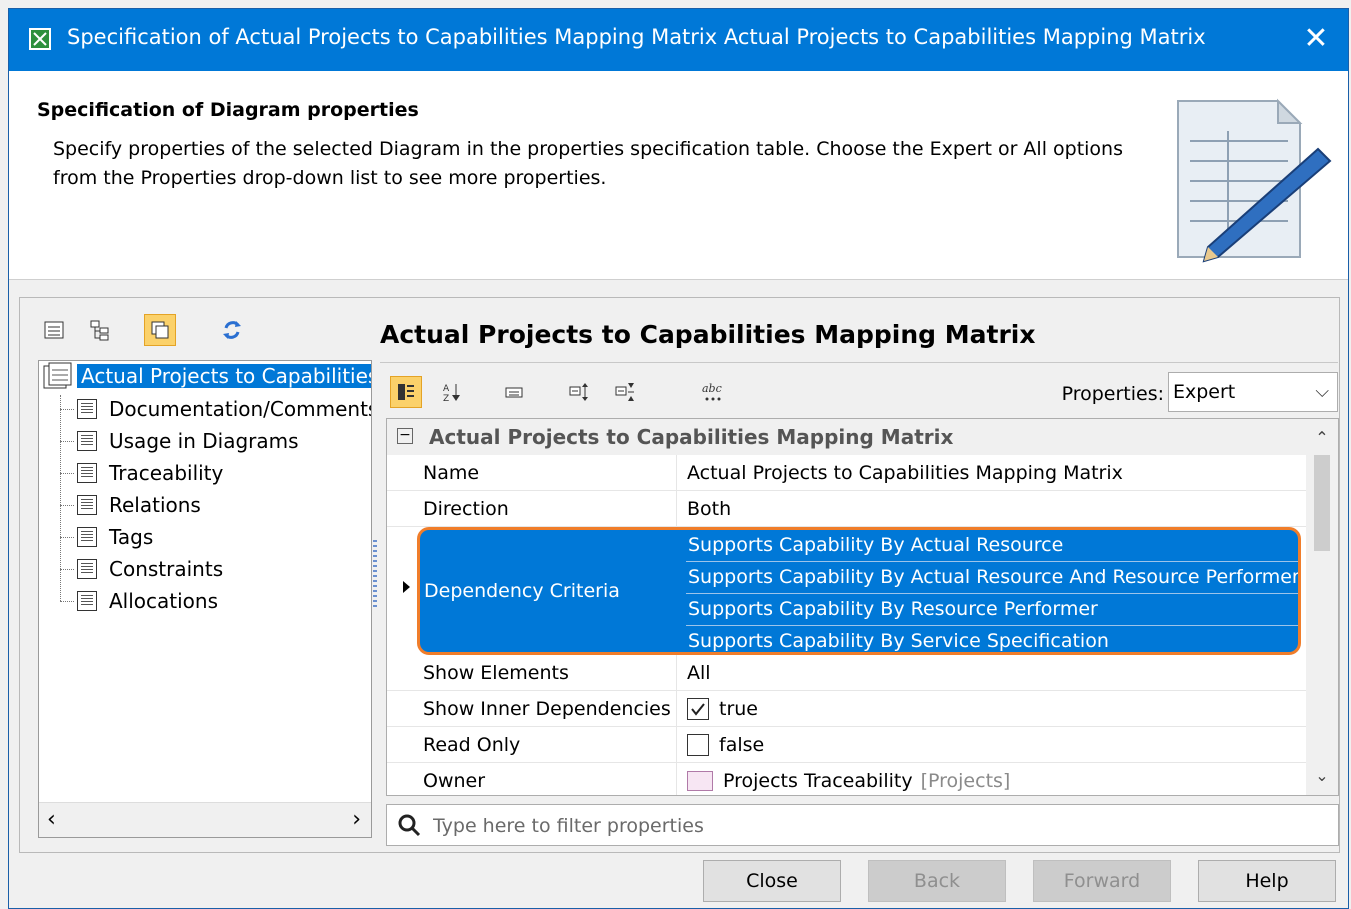 The width and height of the screenshot is (1351, 909). I want to click on tree-item-label: Relations, so click(155, 505).